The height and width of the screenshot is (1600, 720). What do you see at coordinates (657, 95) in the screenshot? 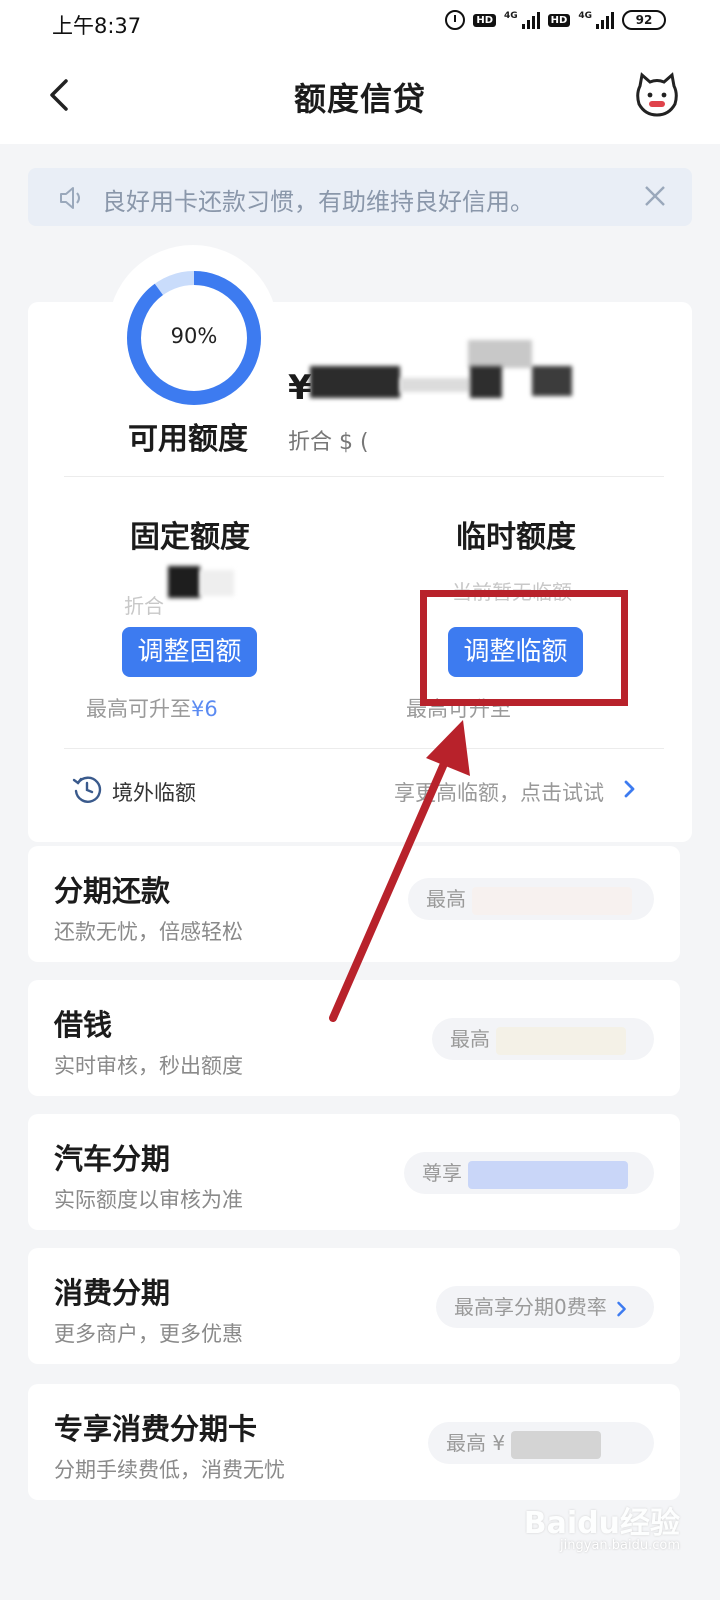
I see `mascot-icon` at bounding box center [657, 95].